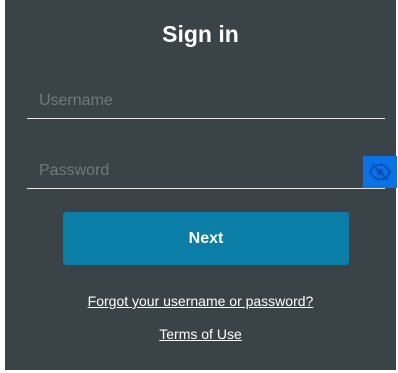 This screenshot has height=373, width=398. What do you see at coordinates (200, 301) in the screenshot?
I see `forgot-credentials-link: Forgot your username or password?` at bounding box center [200, 301].